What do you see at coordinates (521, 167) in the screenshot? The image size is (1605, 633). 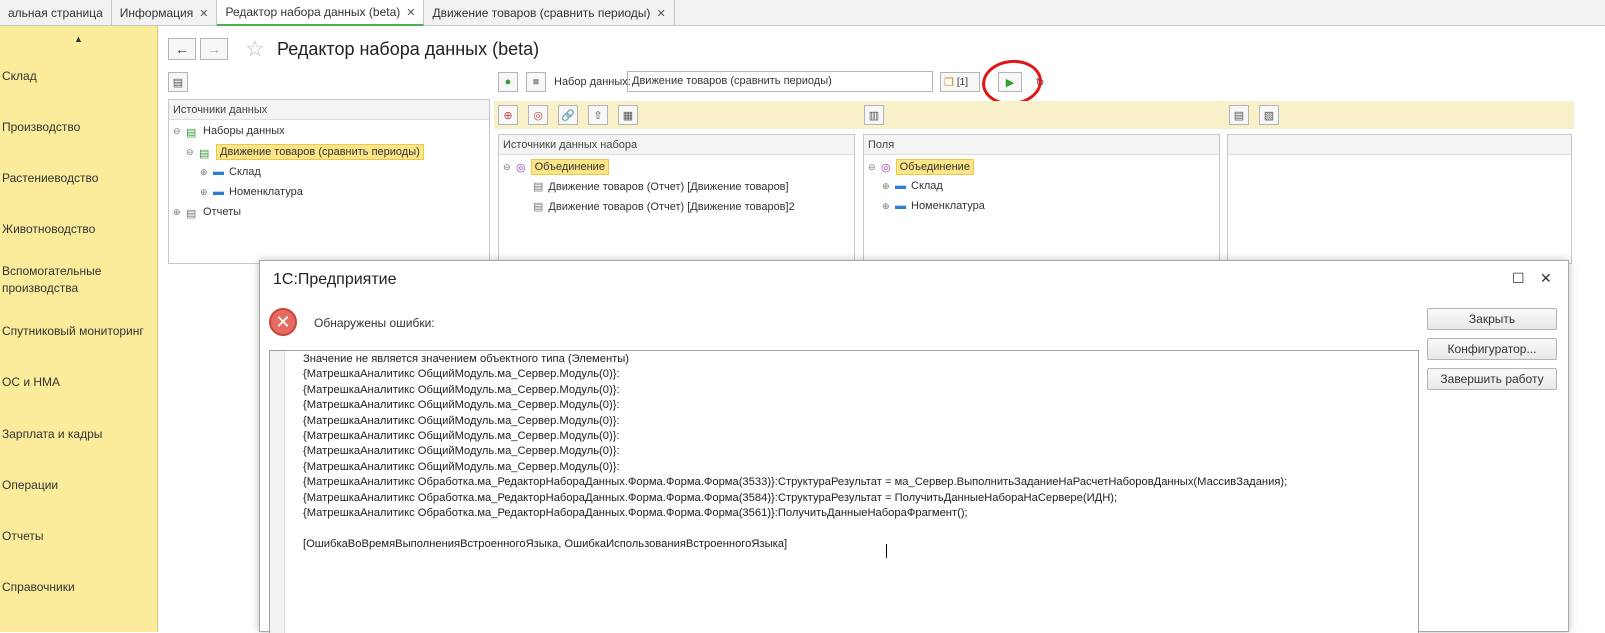 I see `union-icon: ◎` at bounding box center [521, 167].